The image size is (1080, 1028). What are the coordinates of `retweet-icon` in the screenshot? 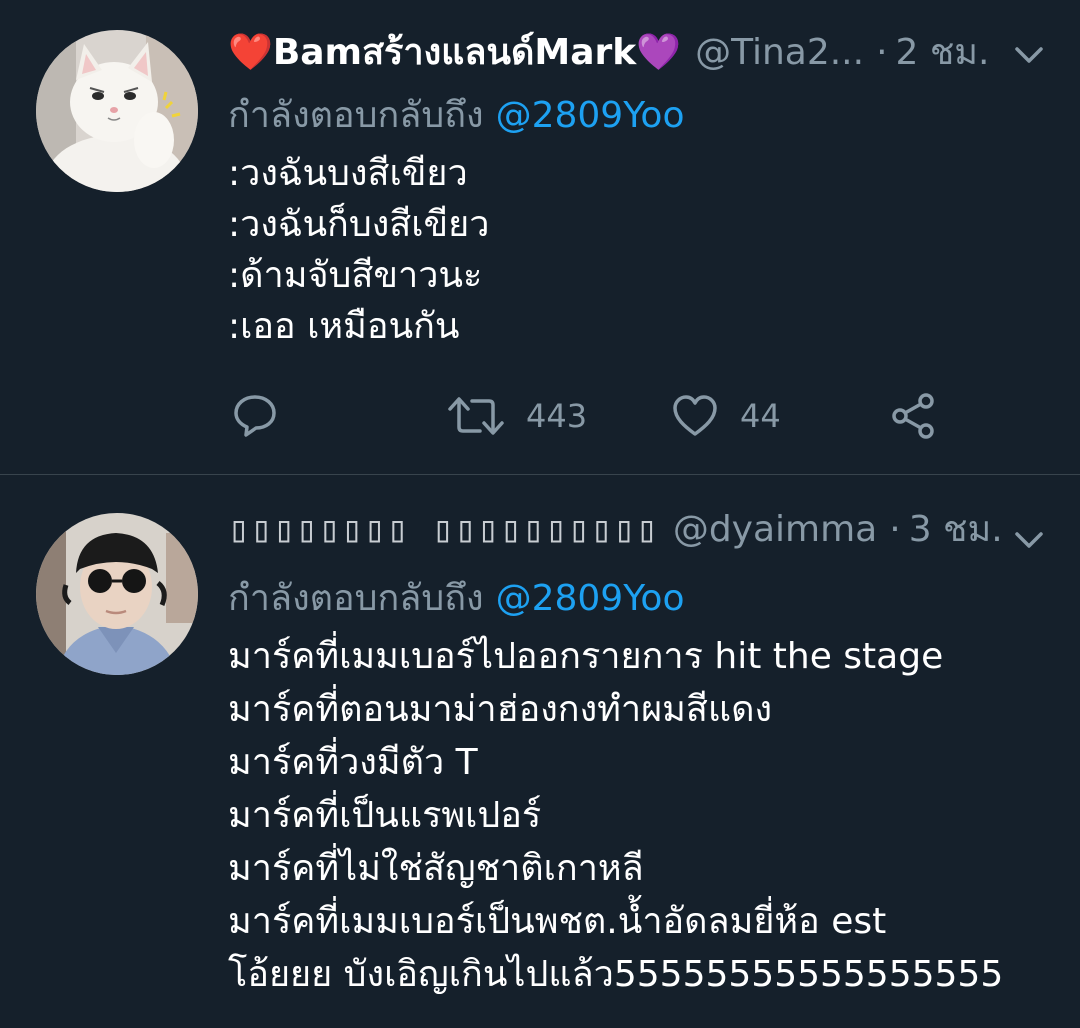 It's located at (476, 416).